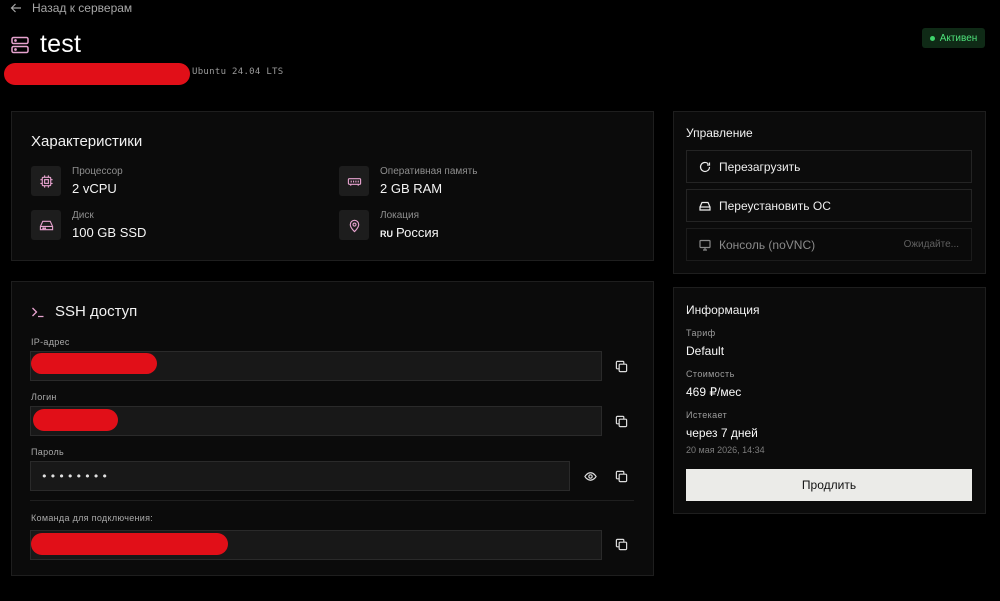  Describe the element at coordinates (50, 342) in the screenshot. I see `ip-label: IP-адрес` at that location.